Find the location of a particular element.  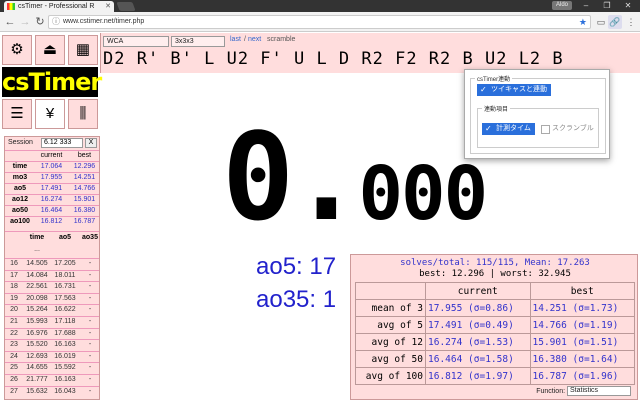

function-label: Function: is located at coordinates (551, 391).